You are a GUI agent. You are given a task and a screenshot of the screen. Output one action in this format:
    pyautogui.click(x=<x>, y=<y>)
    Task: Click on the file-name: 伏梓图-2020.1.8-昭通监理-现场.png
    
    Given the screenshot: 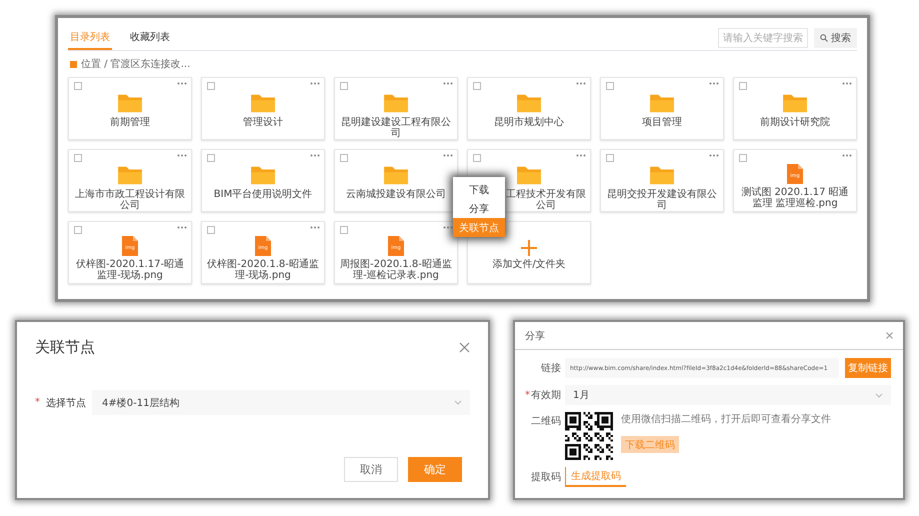 What is the action you would take?
    pyautogui.click(x=263, y=270)
    